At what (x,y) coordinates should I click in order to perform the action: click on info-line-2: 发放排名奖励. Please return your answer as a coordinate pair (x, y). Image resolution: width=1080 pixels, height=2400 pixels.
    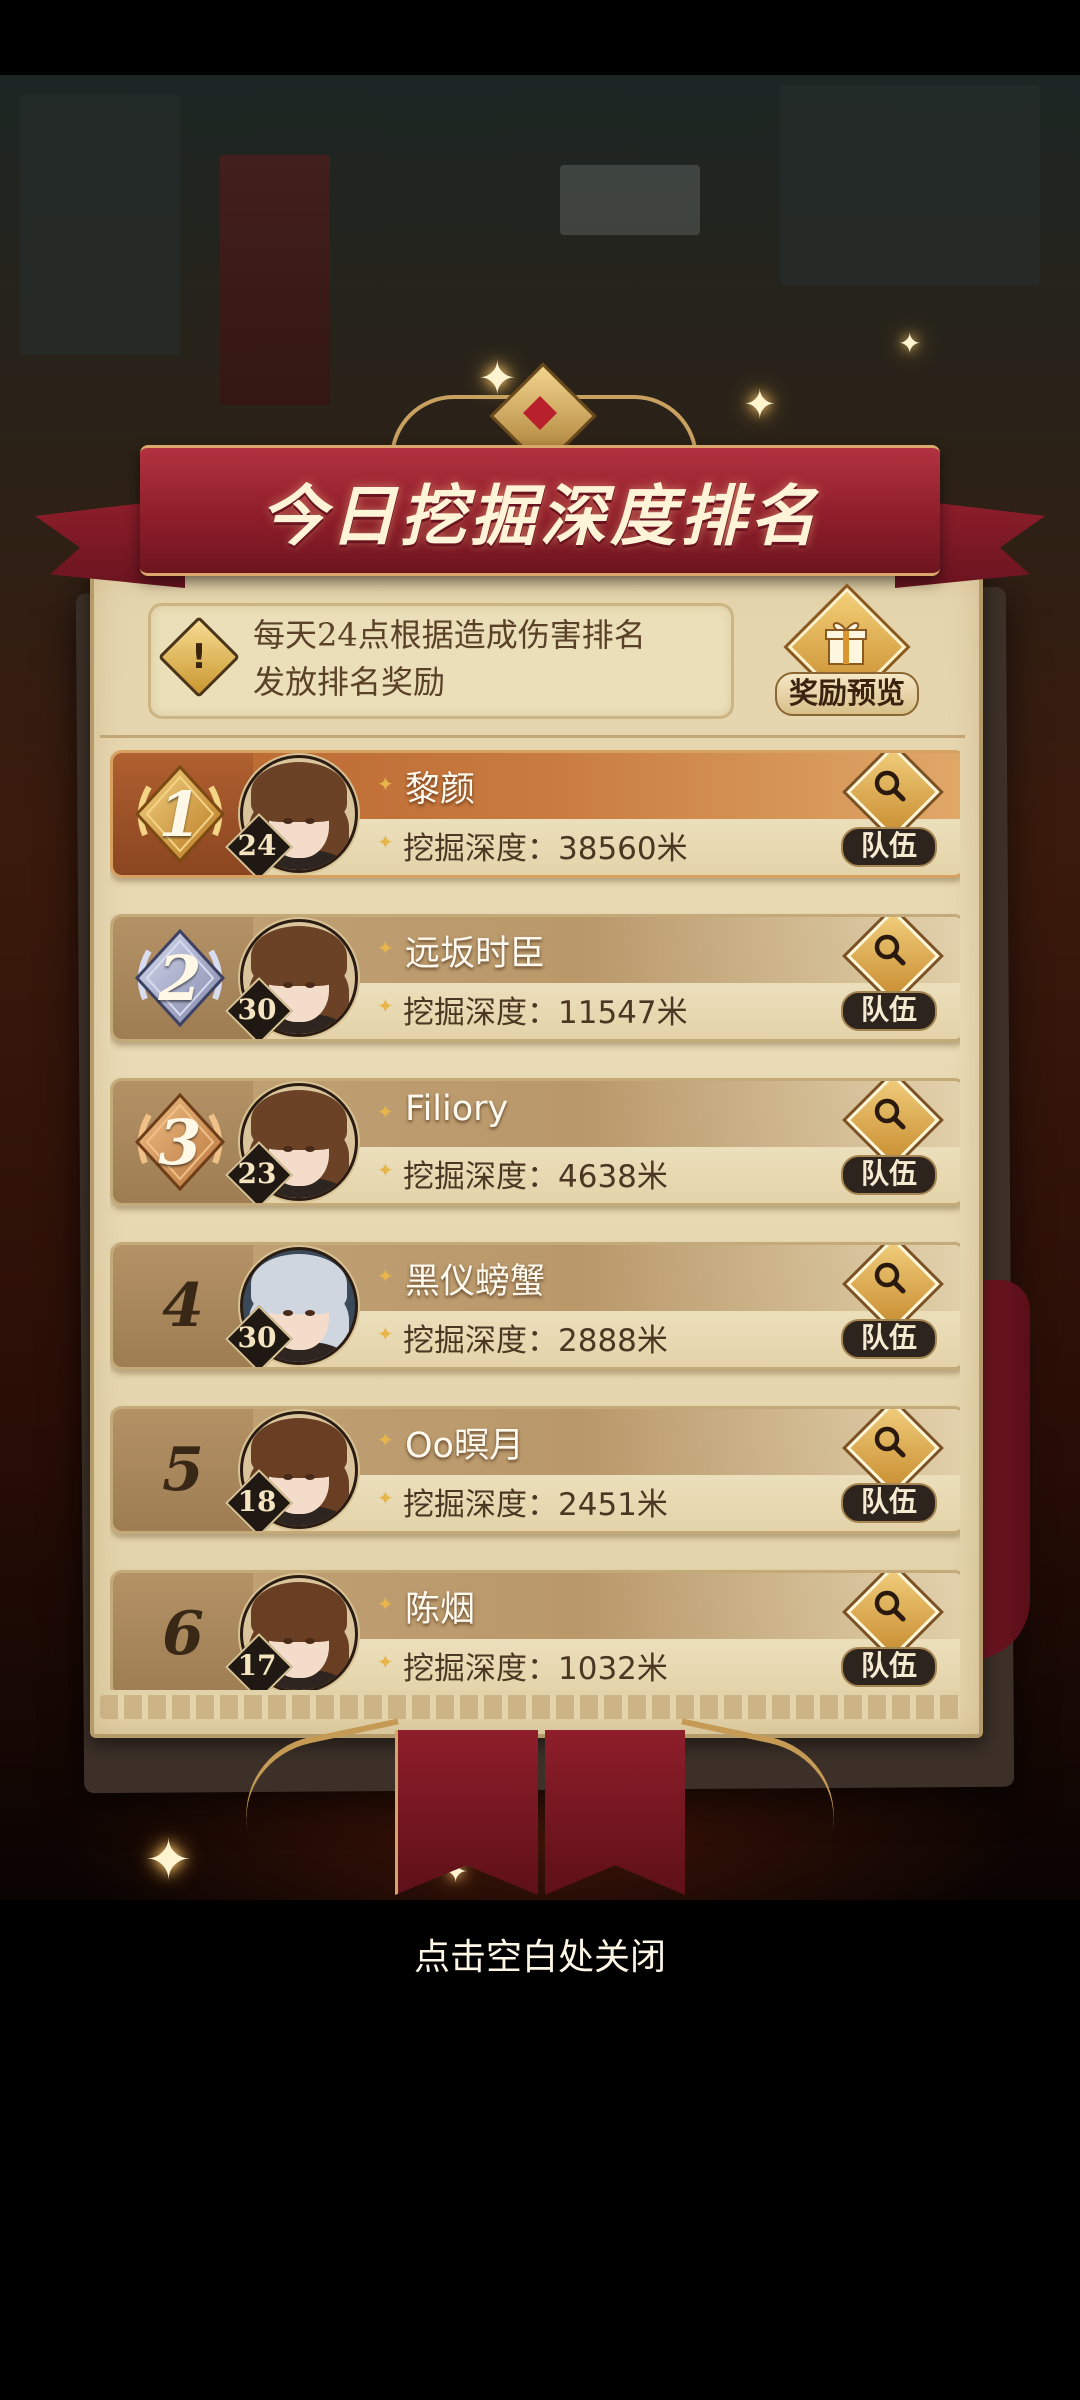
    Looking at the image, I should click on (349, 682).